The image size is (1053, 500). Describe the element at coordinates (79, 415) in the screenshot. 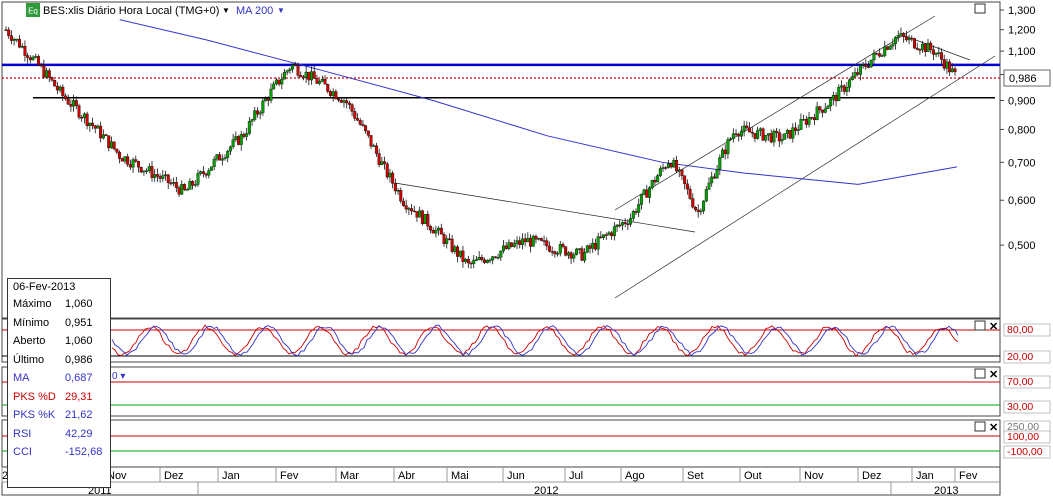

I see `info-value-pksk: 21,62` at that location.